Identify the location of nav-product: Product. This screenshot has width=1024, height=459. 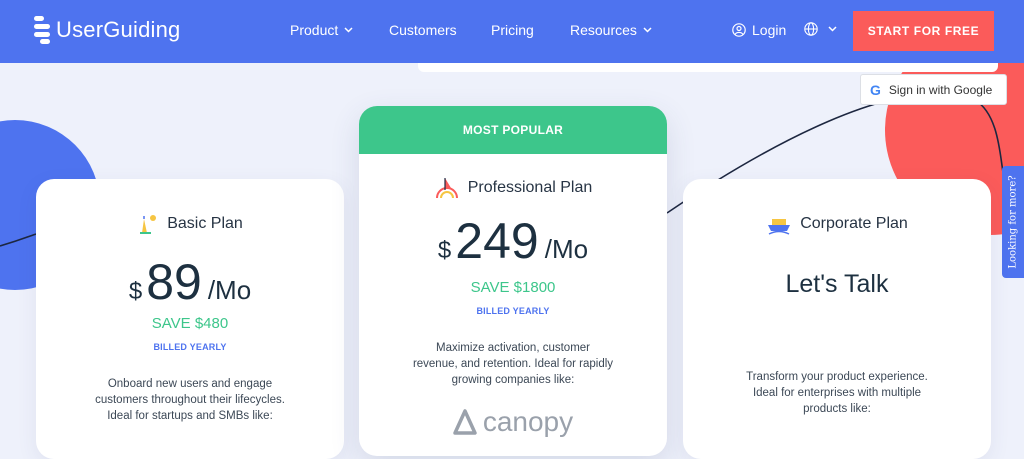
(321, 30).